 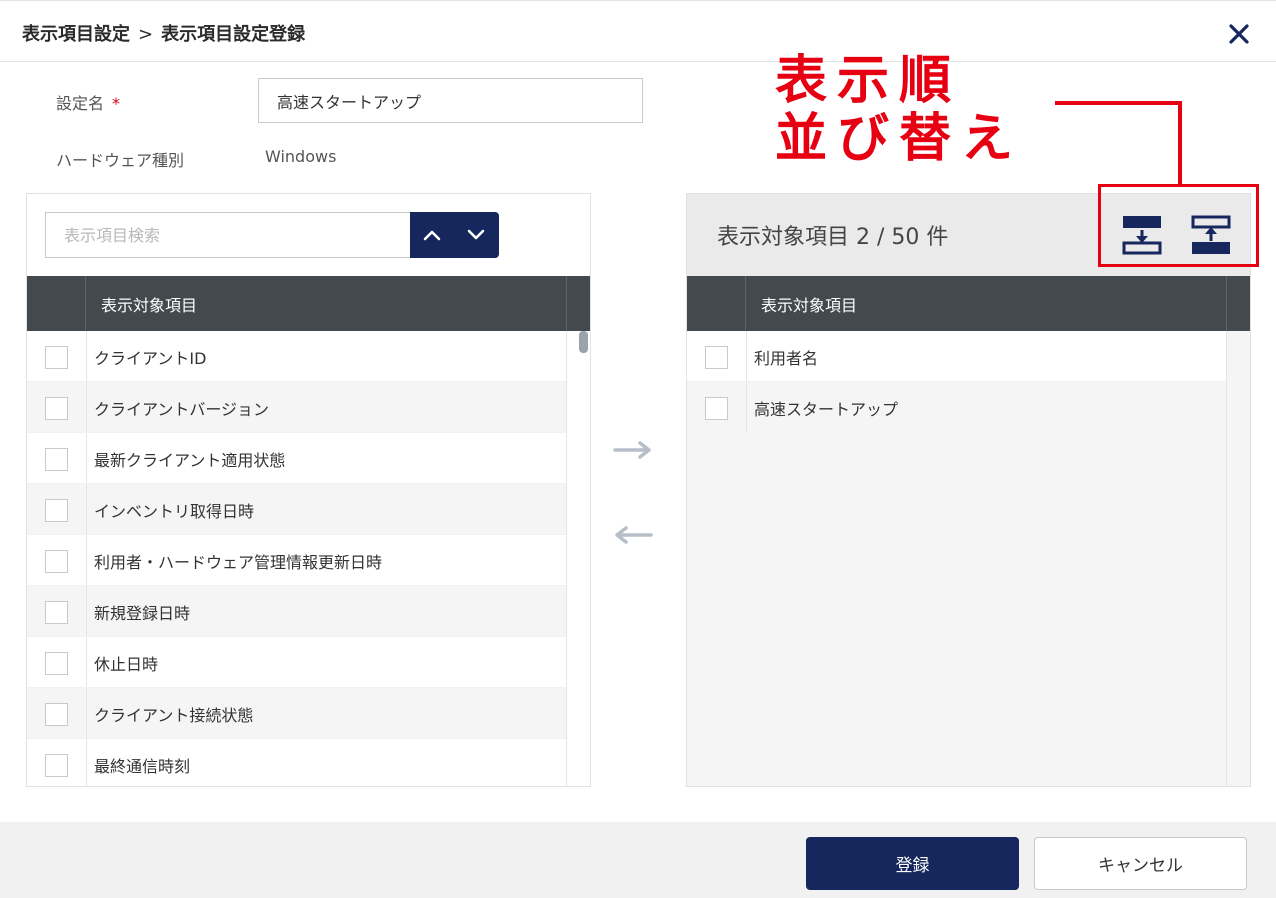 What do you see at coordinates (638, 31) in the screenshot?
I see `dialog-header: 表示項目設定 > 表示項目設定登録` at bounding box center [638, 31].